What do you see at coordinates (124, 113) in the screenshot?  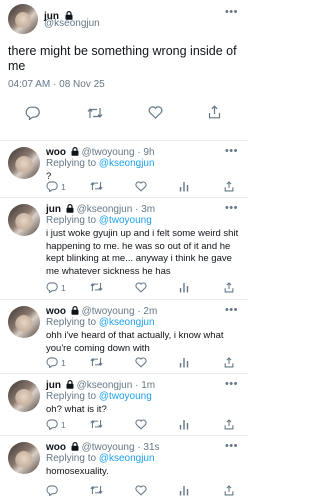 I see `tweet-actions` at bounding box center [124, 113].